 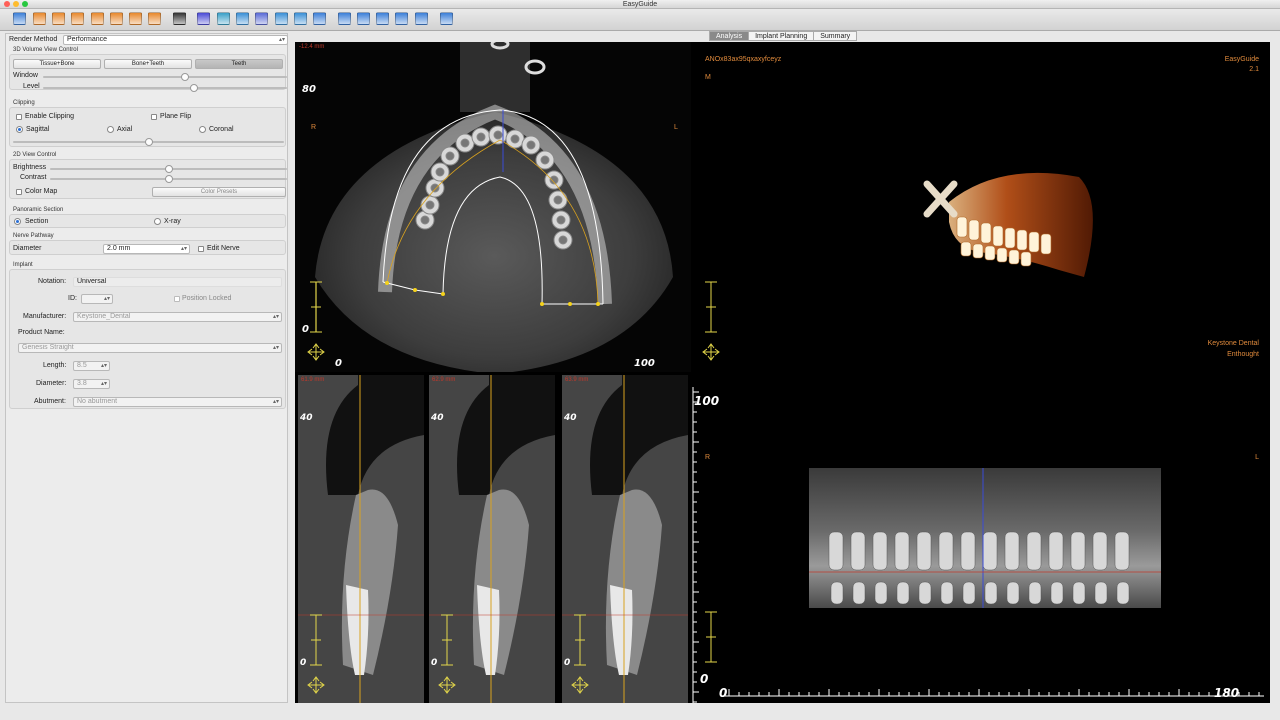 What do you see at coordinates (41, 332) in the screenshot?
I see `product-label: Product Name:` at bounding box center [41, 332].